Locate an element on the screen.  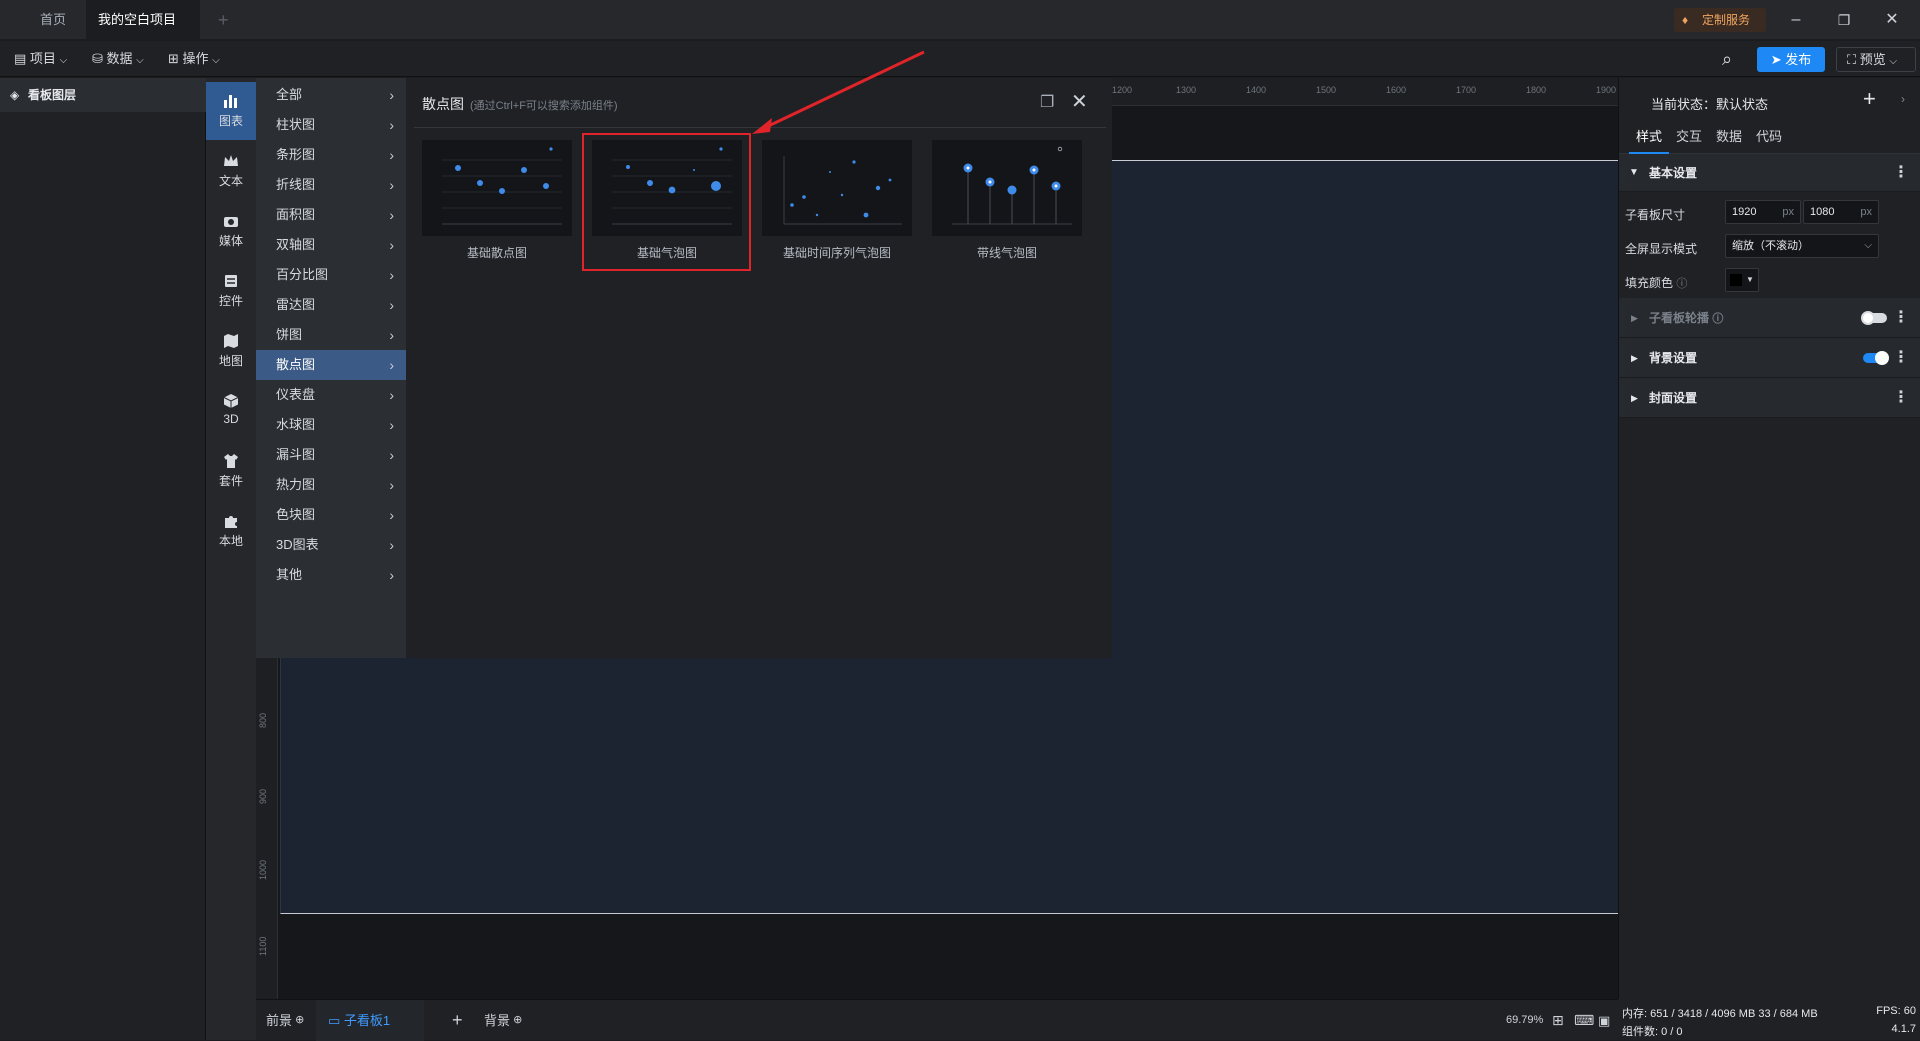
sidebar-item-local: 本地 is located at coordinates (231, 531).